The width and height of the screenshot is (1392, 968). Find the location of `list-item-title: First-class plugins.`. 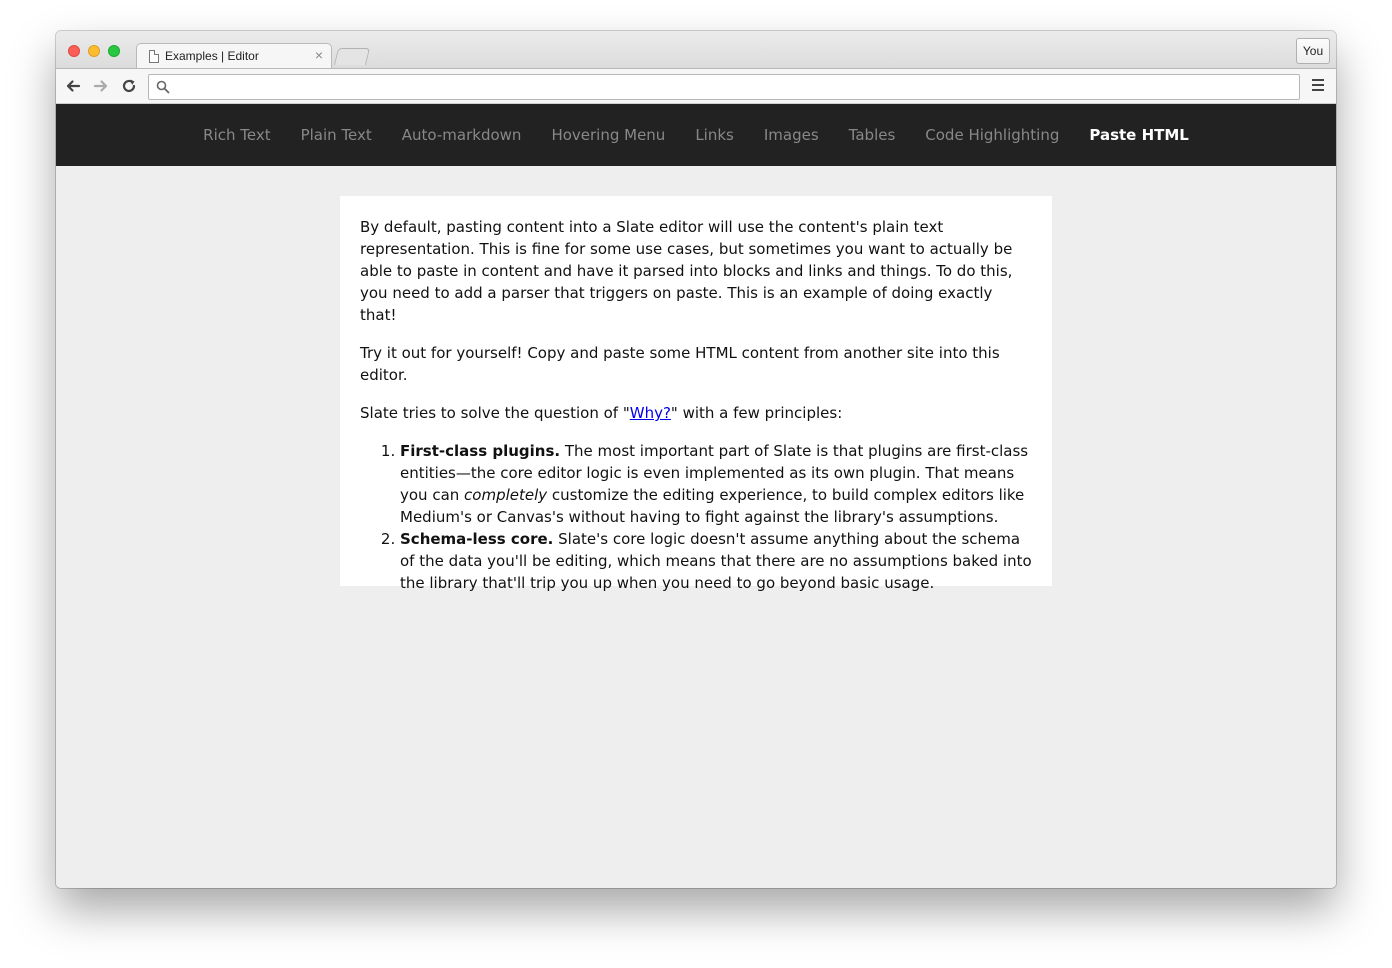

list-item-title: First-class plugins. is located at coordinates (480, 451).